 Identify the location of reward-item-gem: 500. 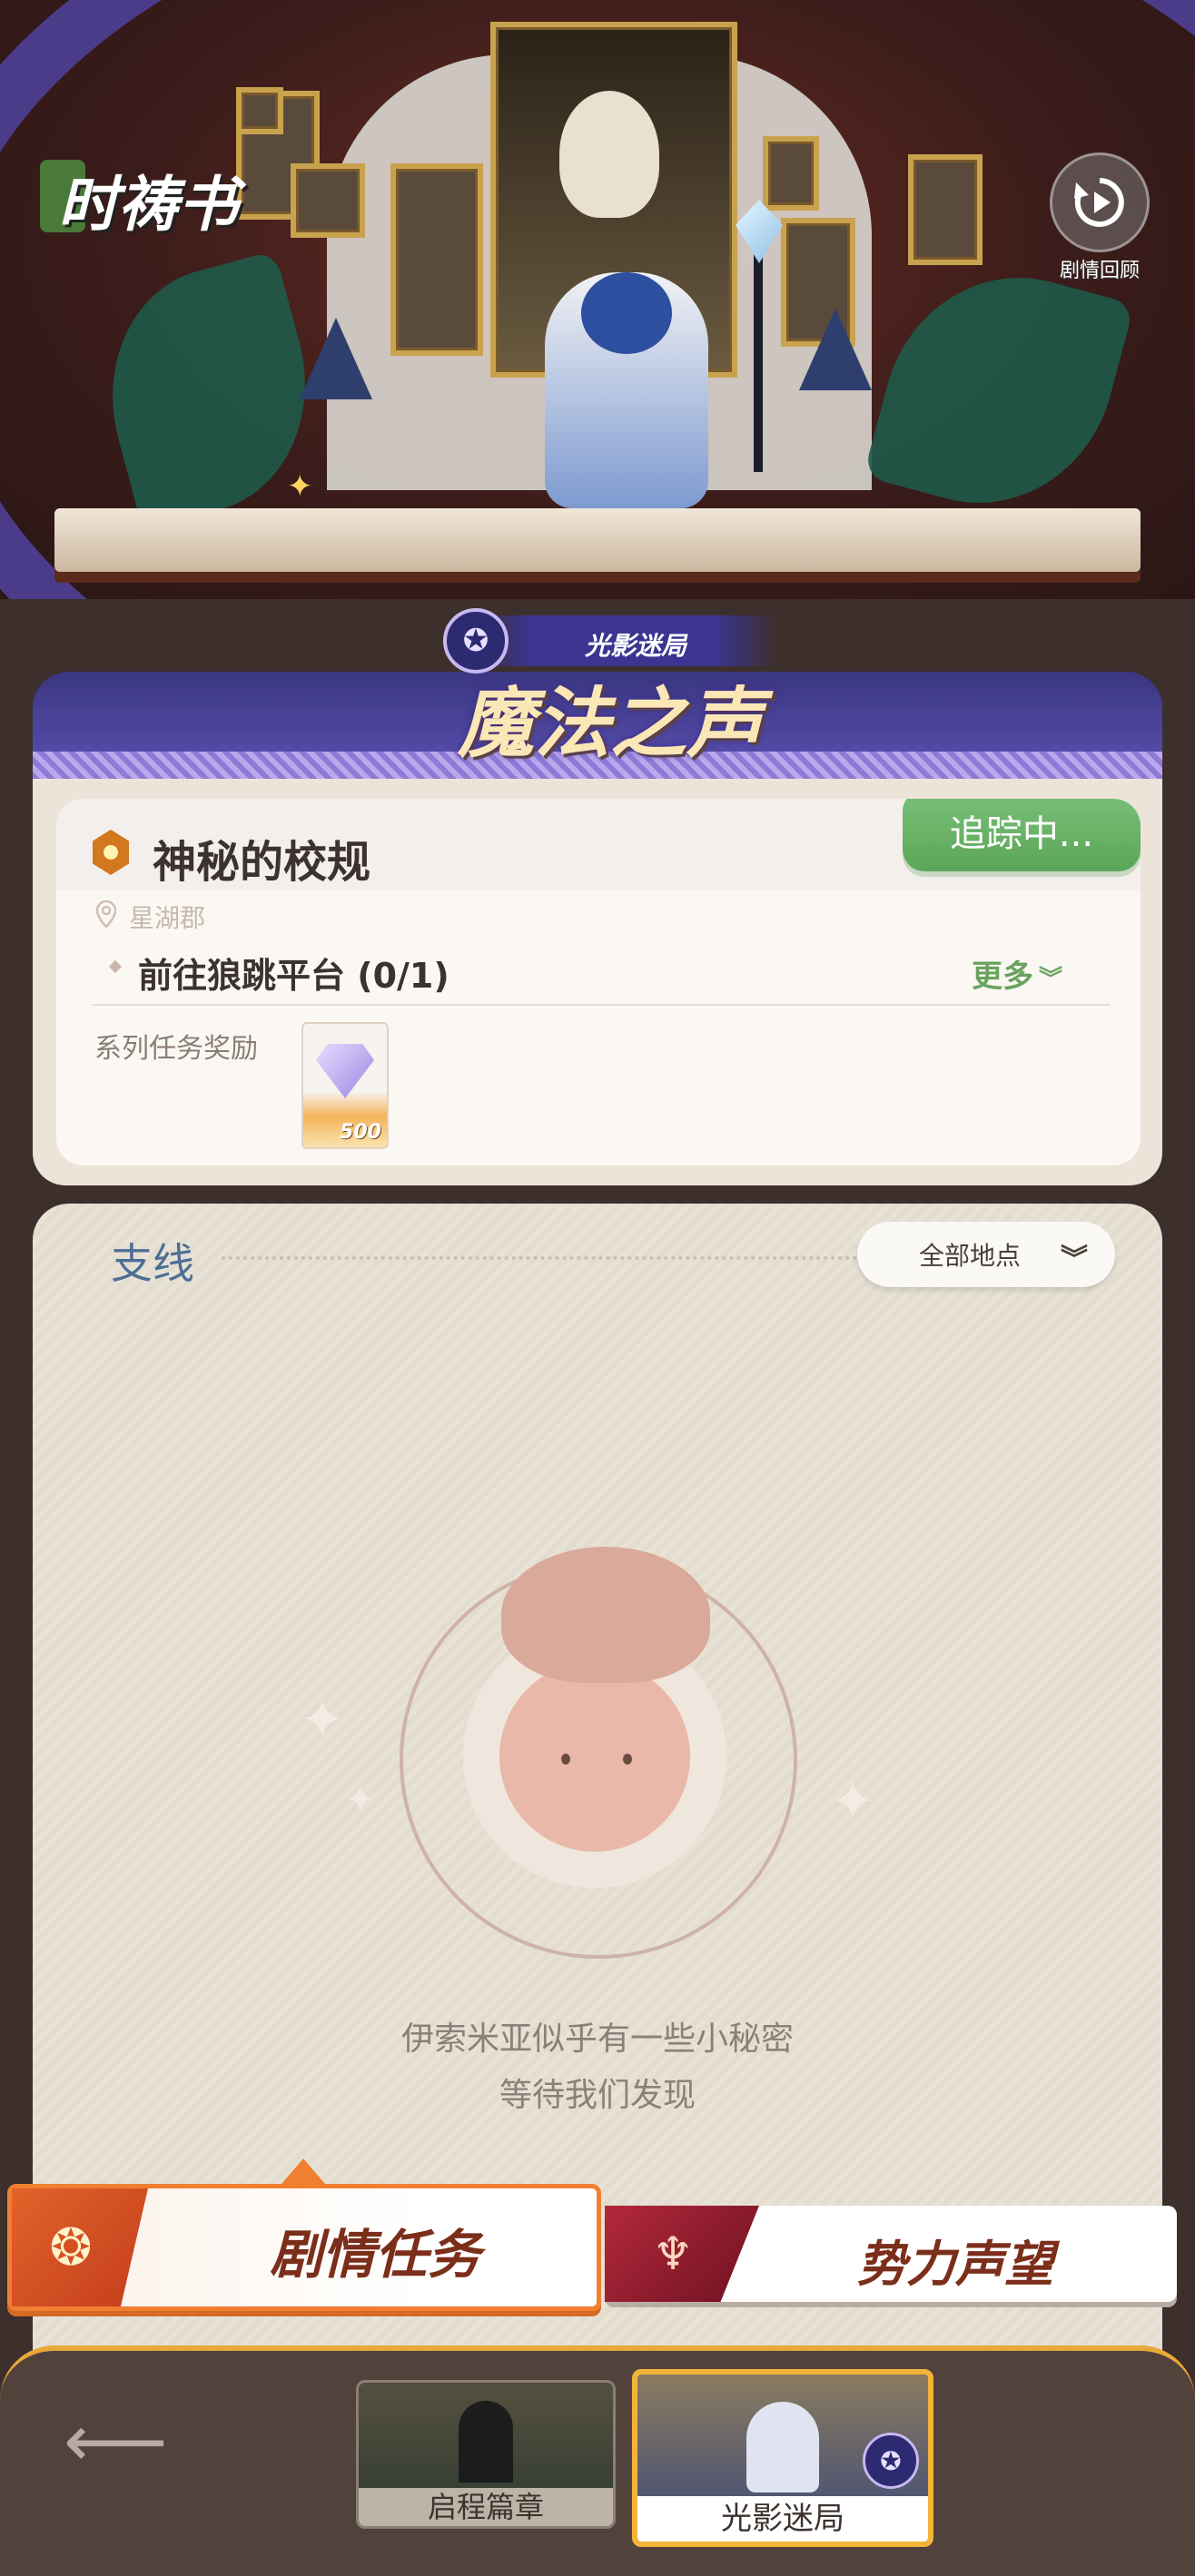
(345, 1085).